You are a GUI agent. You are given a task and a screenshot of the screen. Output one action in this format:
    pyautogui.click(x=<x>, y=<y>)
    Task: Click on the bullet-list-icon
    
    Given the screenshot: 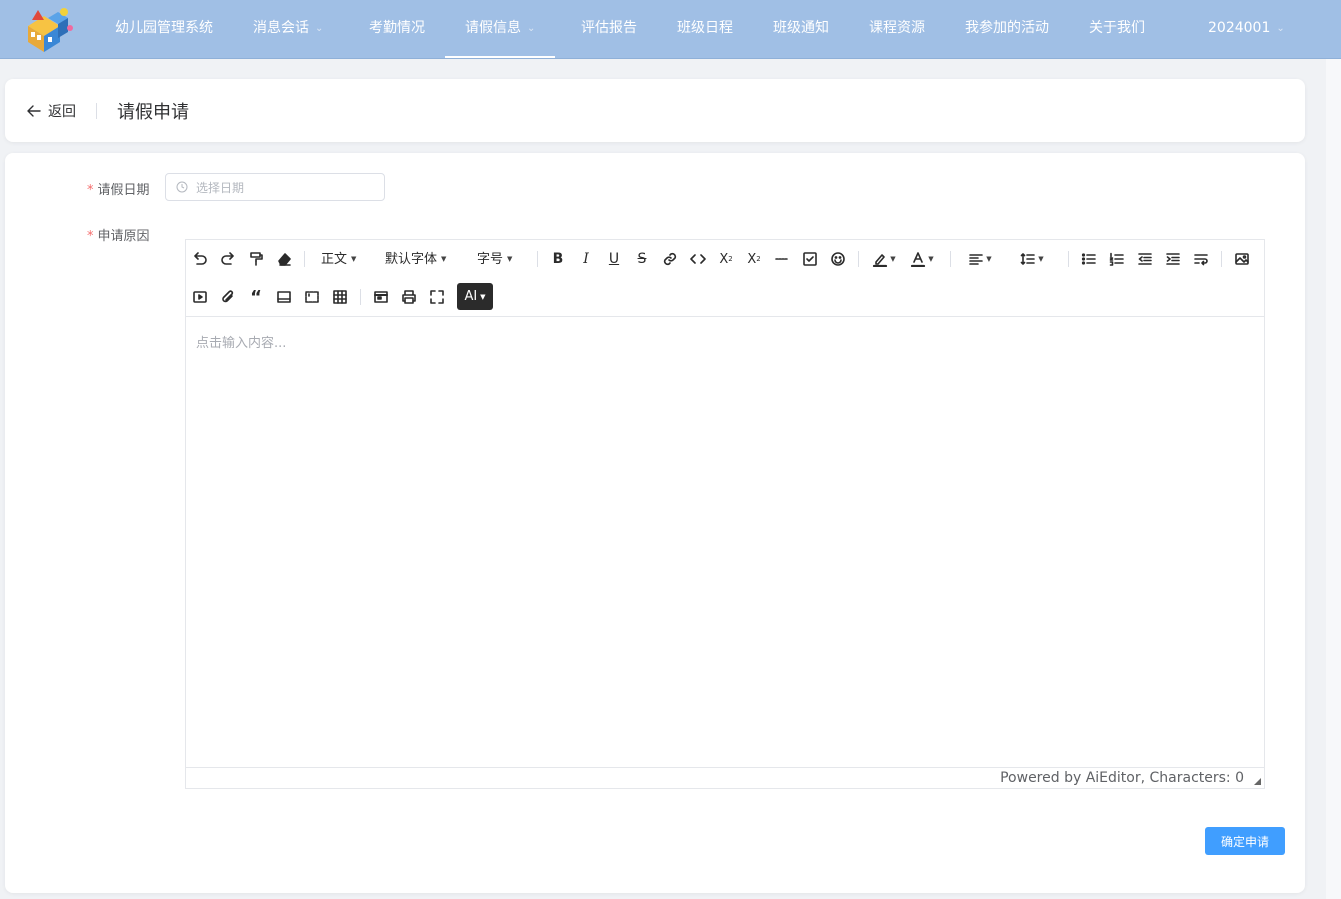 What is the action you would take?
    pyautogui.click(x=1089, y=259)
    